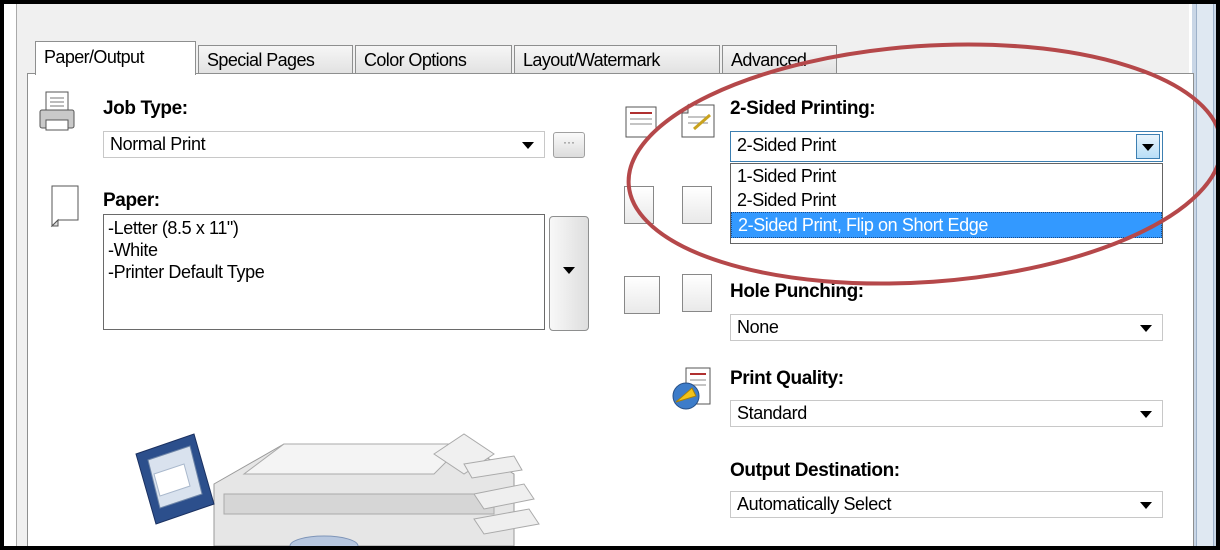 The image size is (1220, 550). I want to click on background-window-edge, so click(1204, 275).